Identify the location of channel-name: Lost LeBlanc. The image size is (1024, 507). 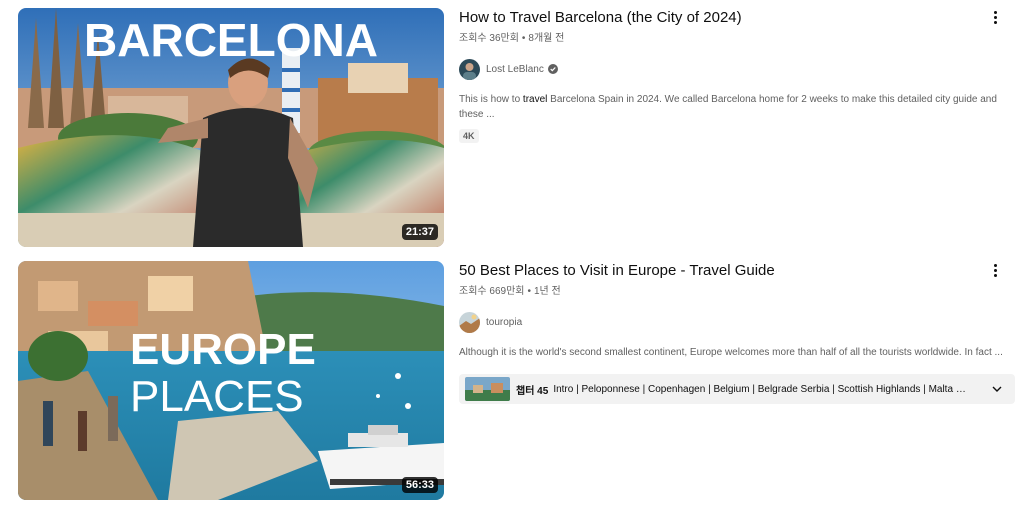
(515, 69).